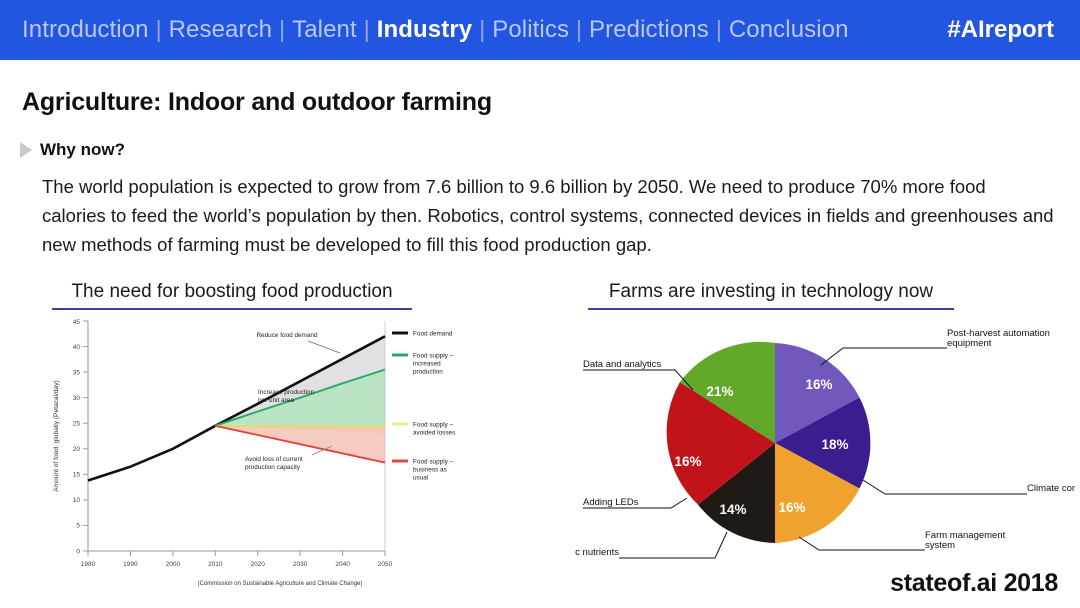 The width and height of the screenshot is (1080, 608). Describe the element at coordinates (611, 502) in the screenshot. I see `pie-label-adding-leds: Adding LEDs` at that location.